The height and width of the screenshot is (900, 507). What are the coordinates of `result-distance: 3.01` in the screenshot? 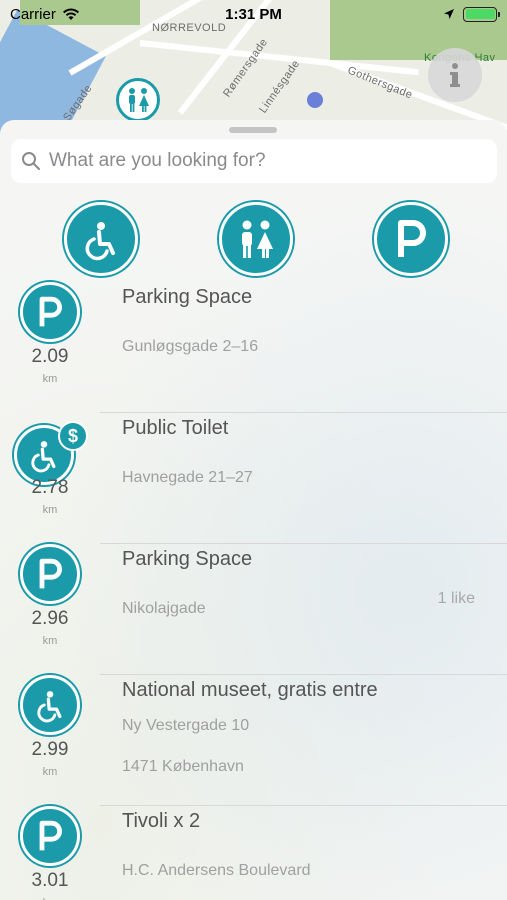 It's located at (50, 880).